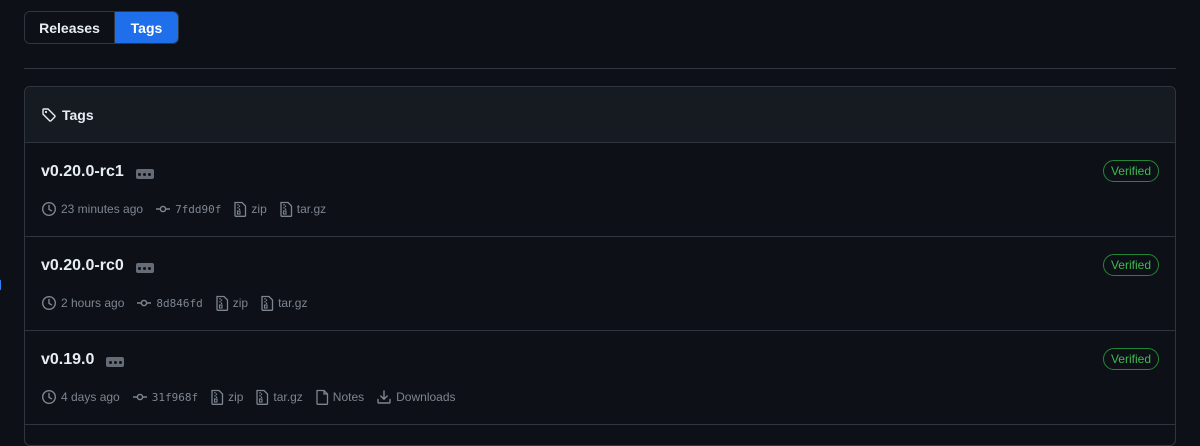  I want to click on commit-link: 31f968f, so click(165, 397).